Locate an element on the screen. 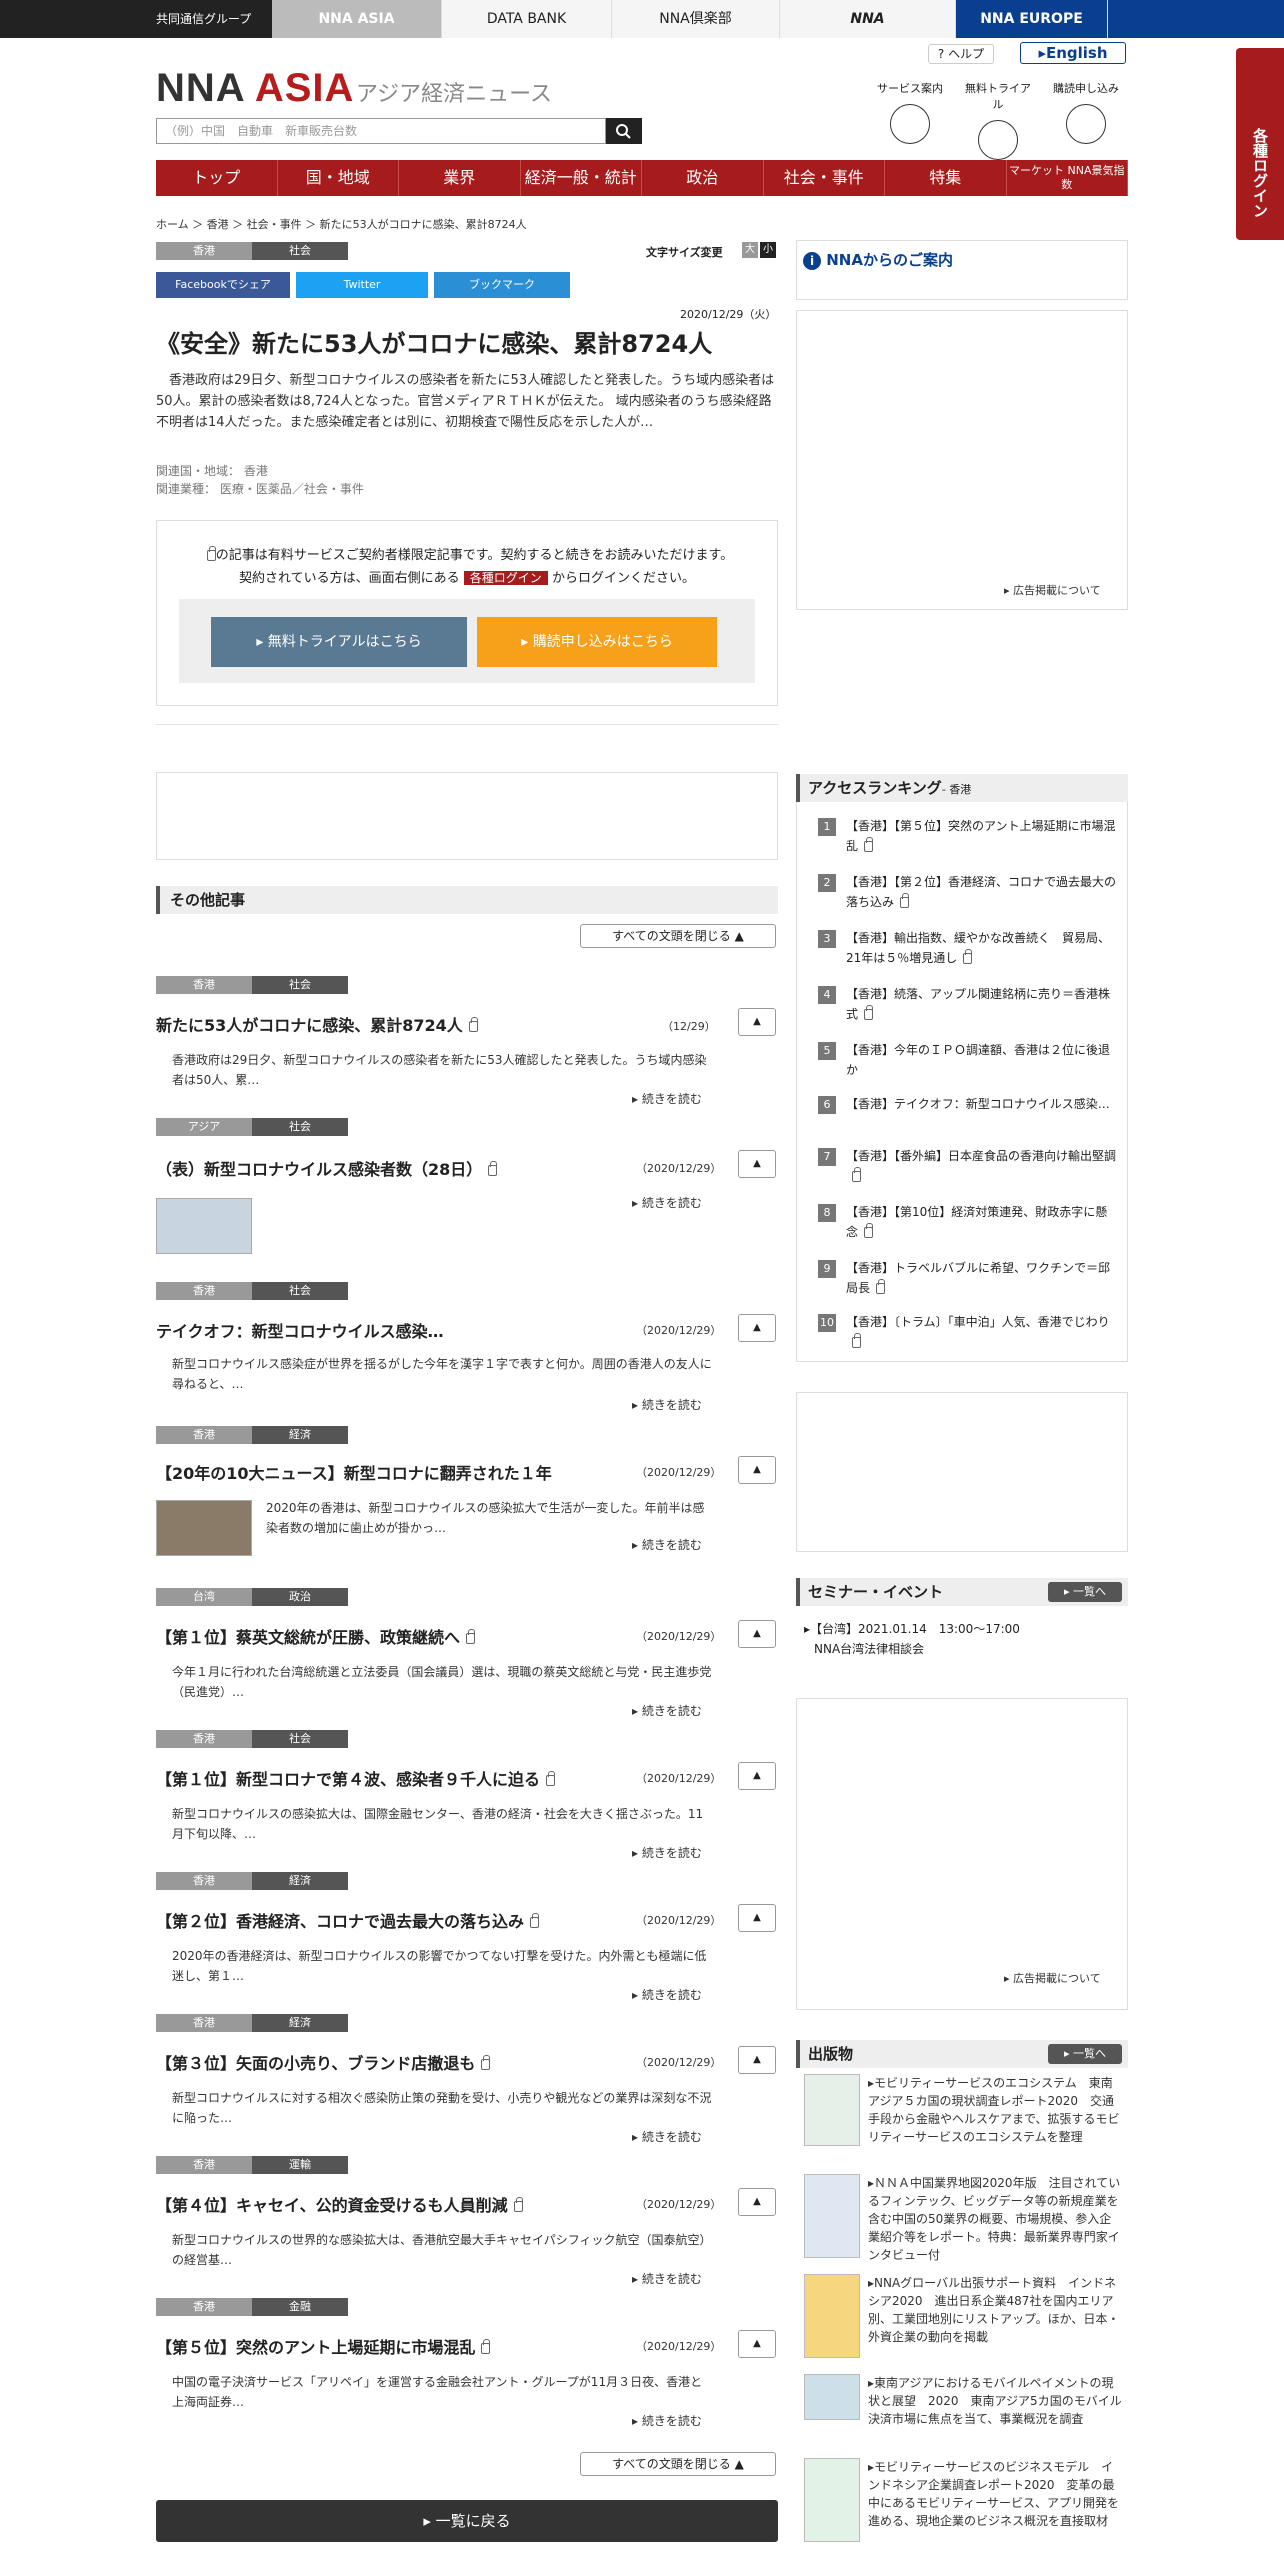 The image size is (1284, 2568). tab-data-bank: DATA BANK is located at coordinates (527, 19).